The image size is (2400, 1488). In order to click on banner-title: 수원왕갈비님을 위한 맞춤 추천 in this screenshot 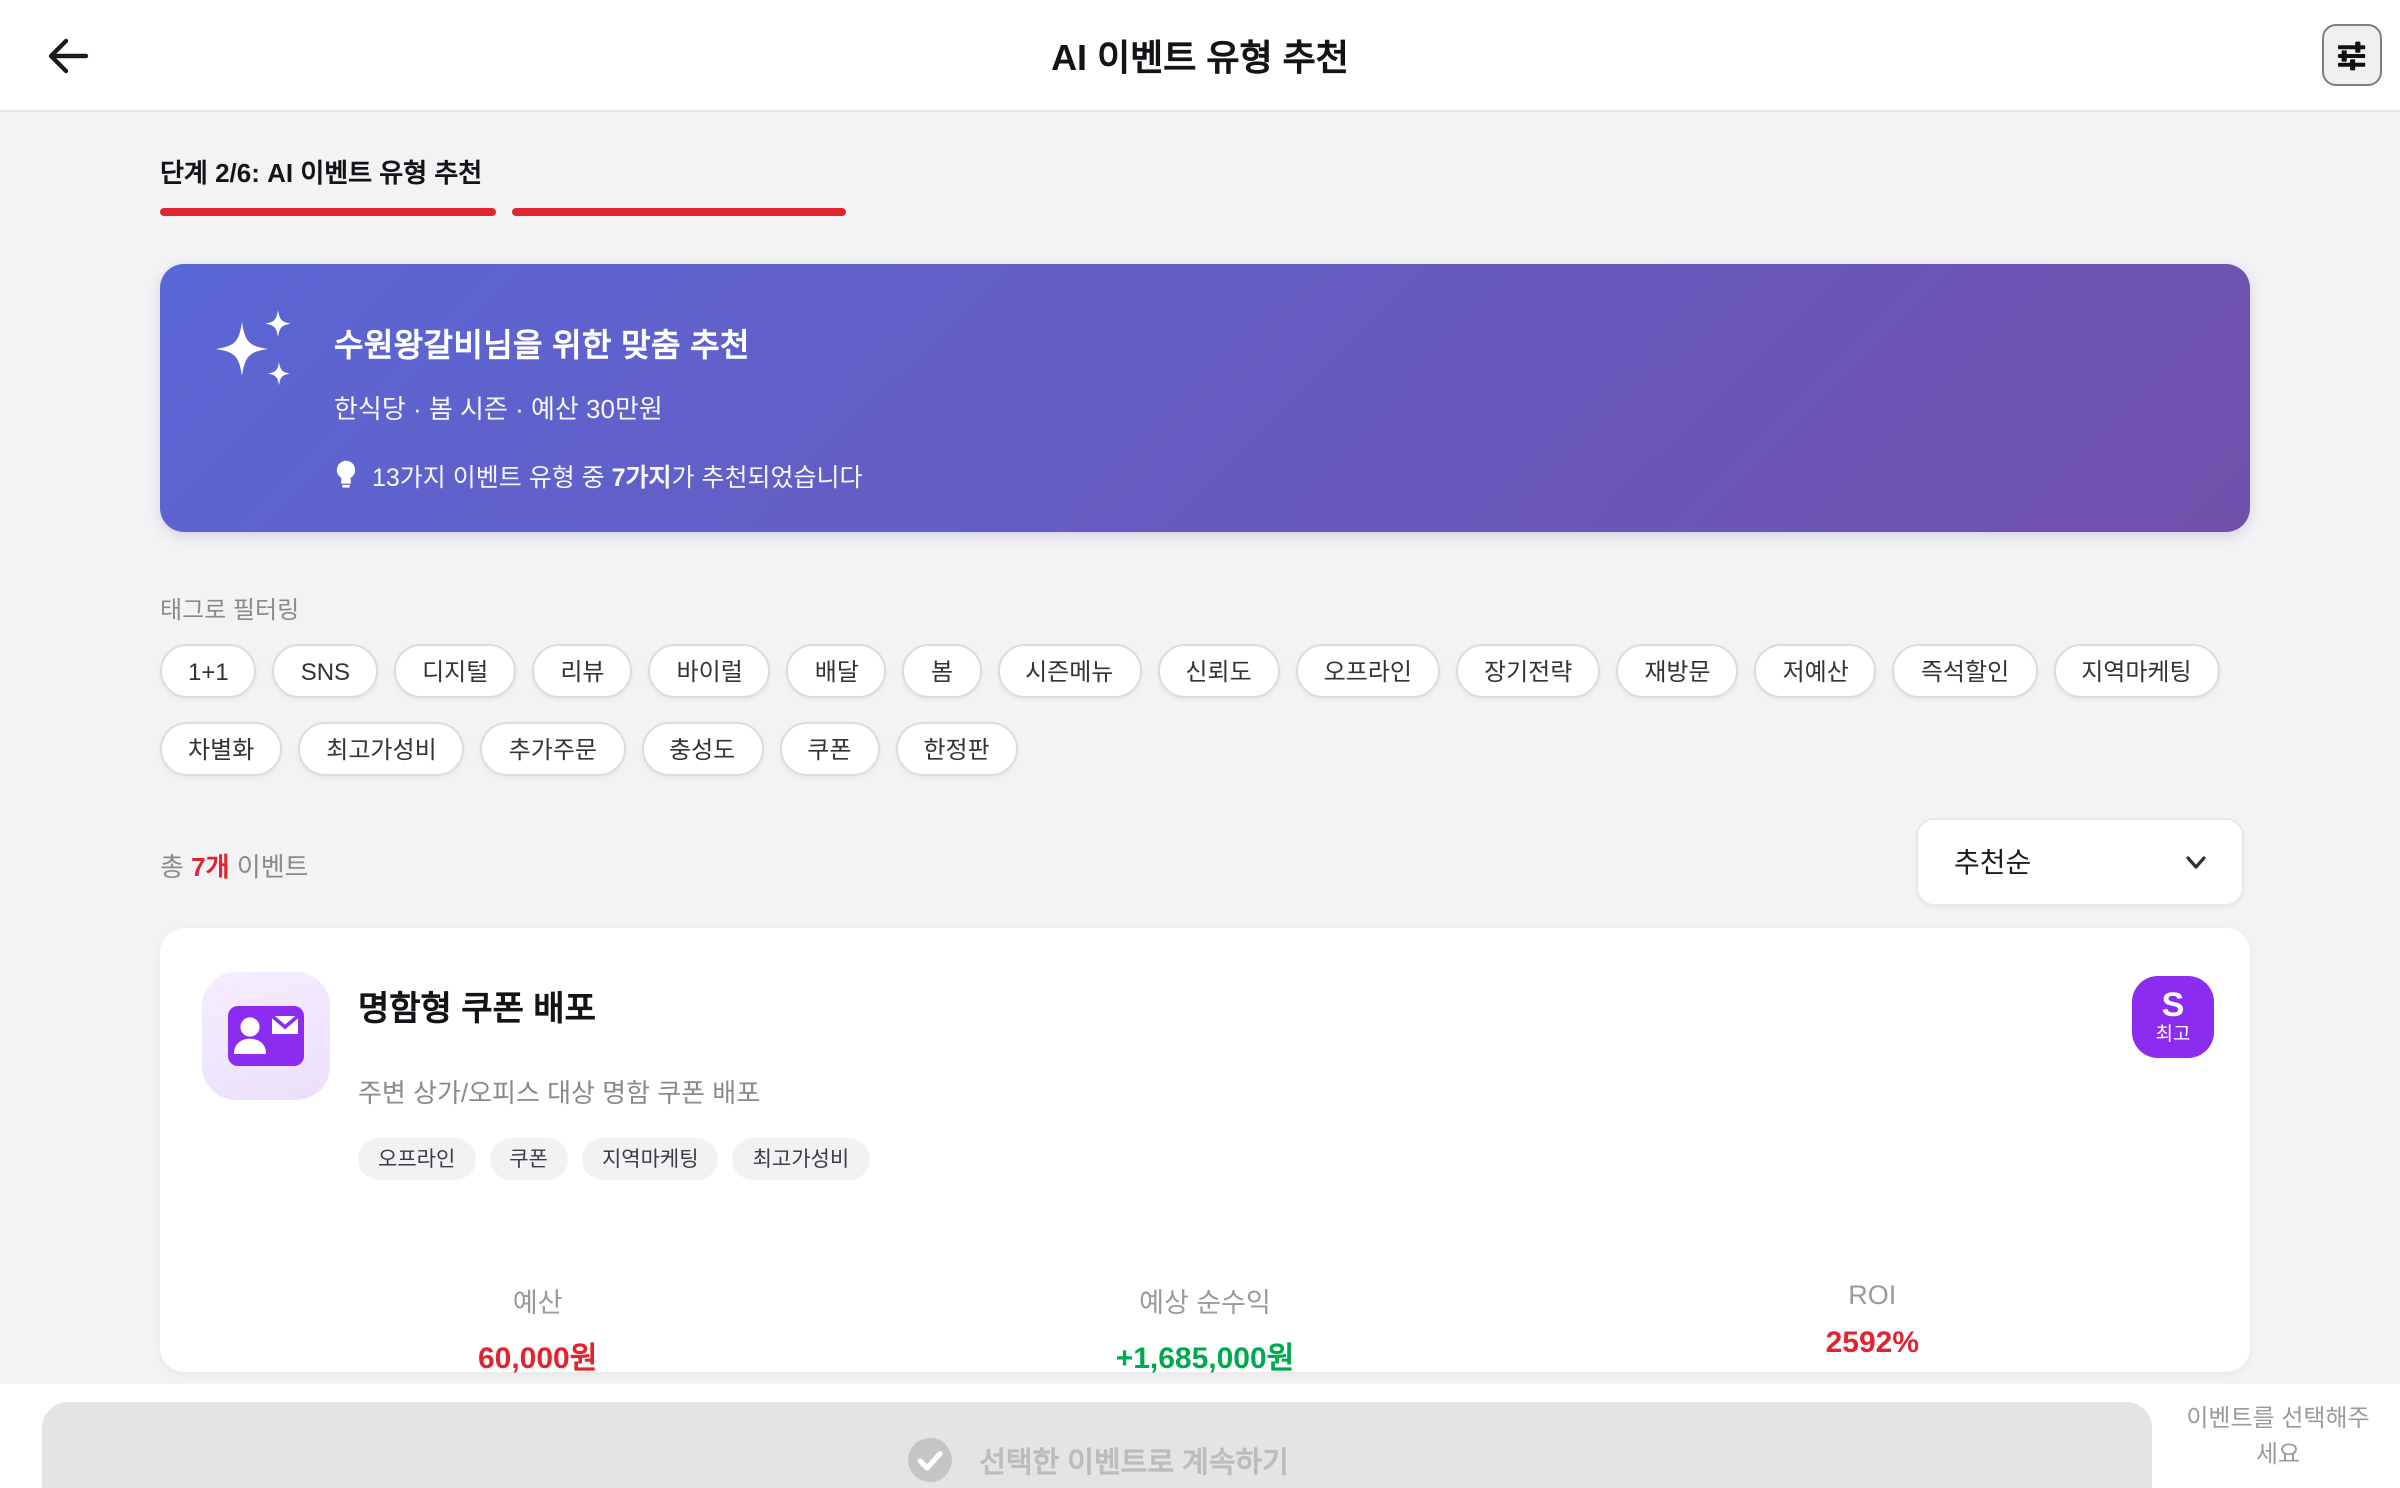, I will do `click(542, 347)`.